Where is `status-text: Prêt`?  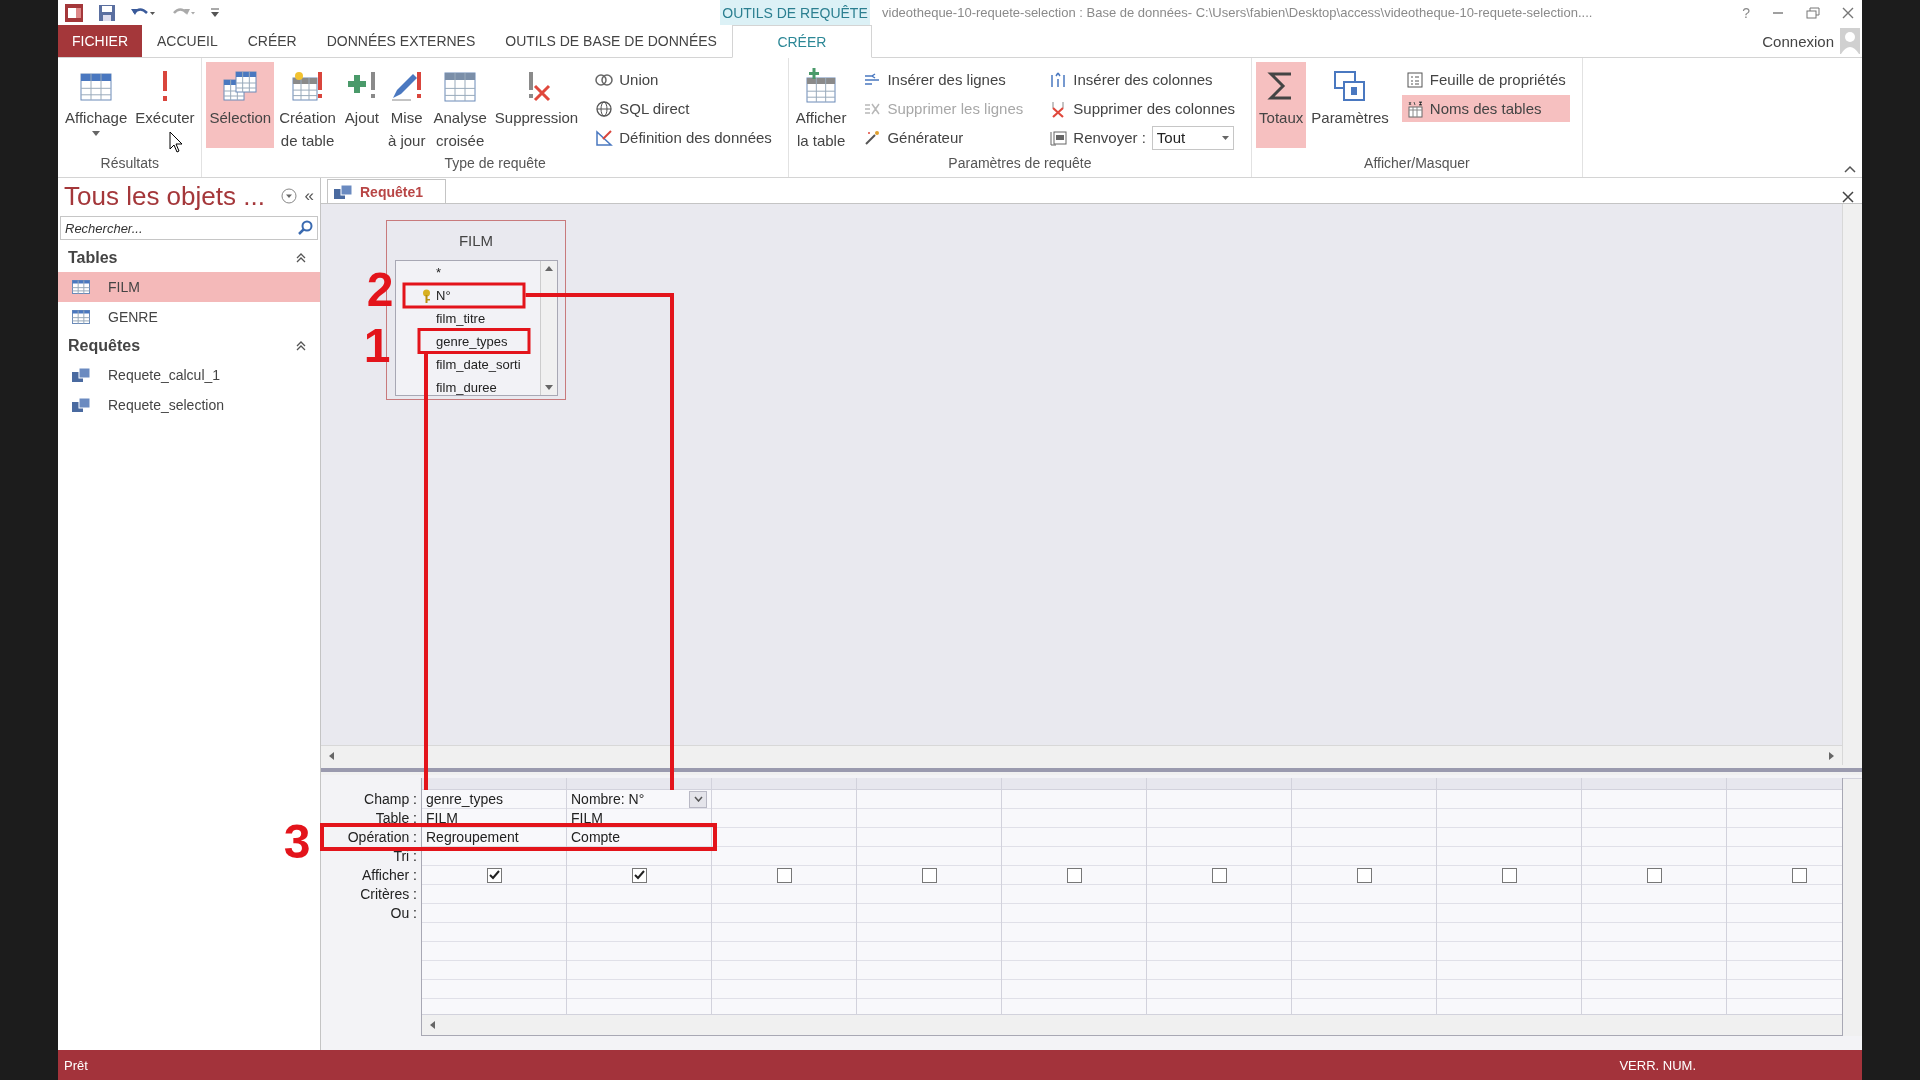 status-text: Prêt is located at coordinates (76, 1065).